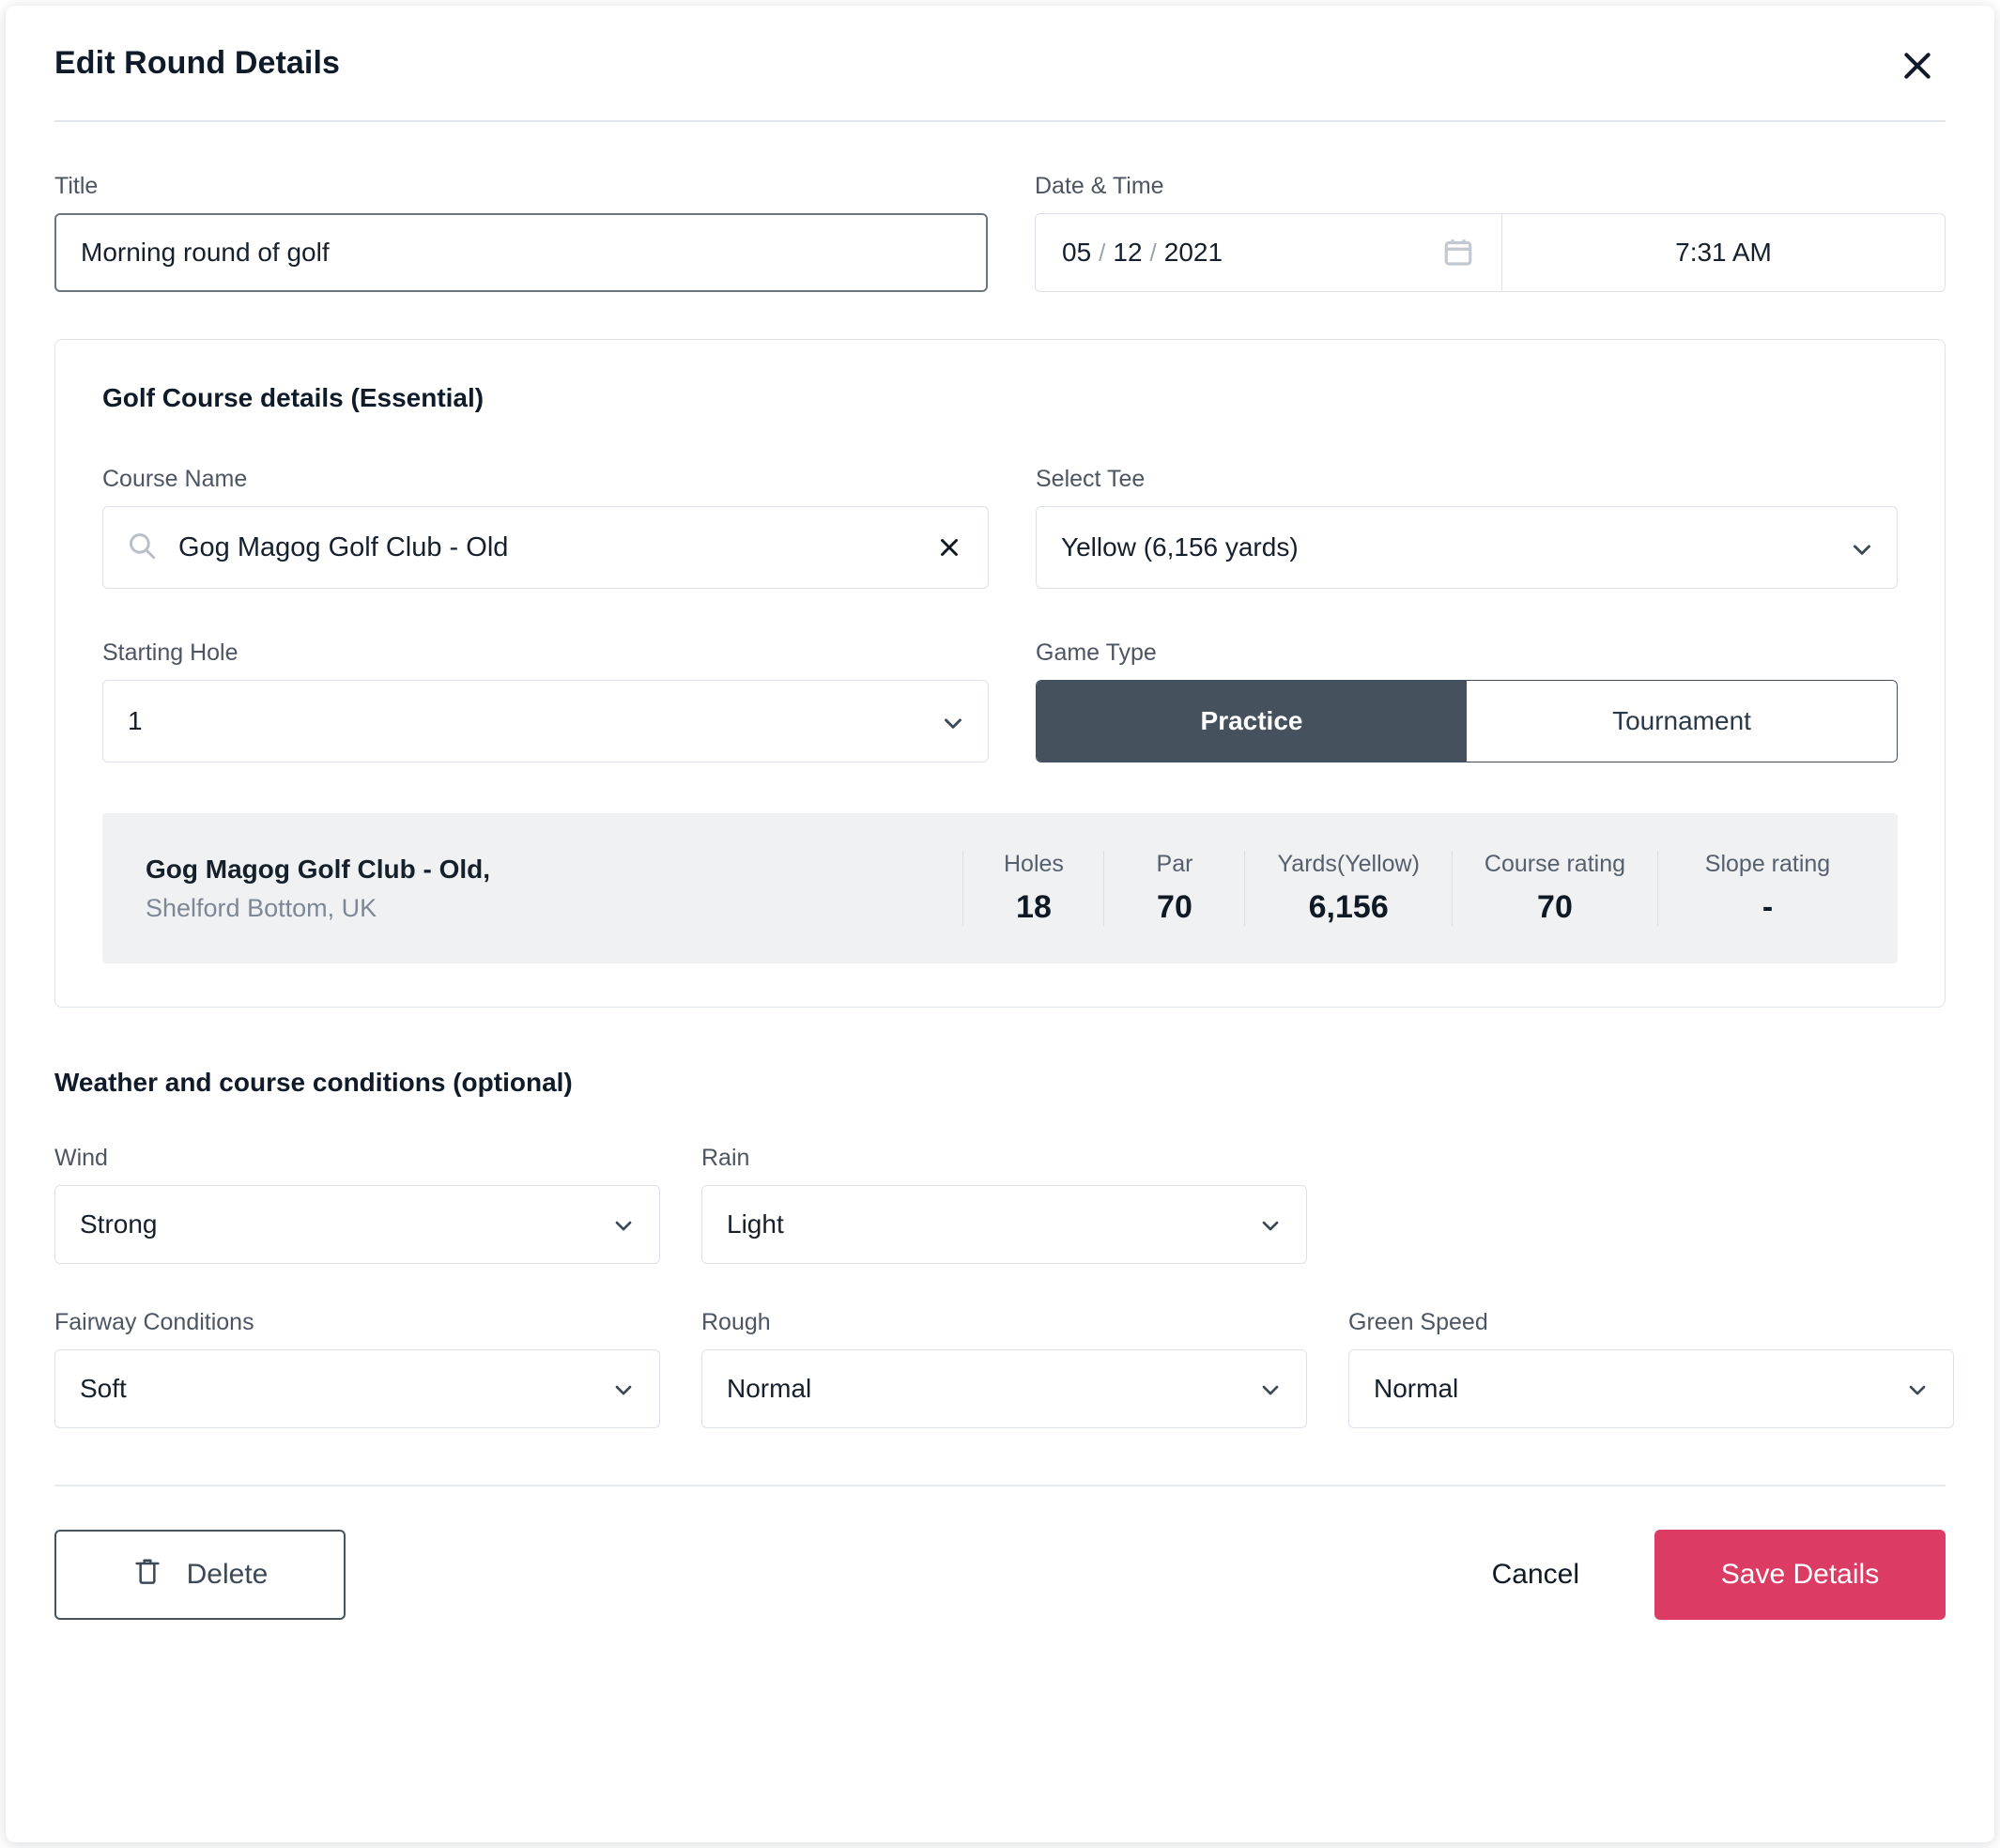 The width and height of the screenshot is (2000, 1848). What do you see at coordinates (170, 652) in the screenshot?
I see `starting-hole-label: Starting Hole` at bounding box center [170, 652].